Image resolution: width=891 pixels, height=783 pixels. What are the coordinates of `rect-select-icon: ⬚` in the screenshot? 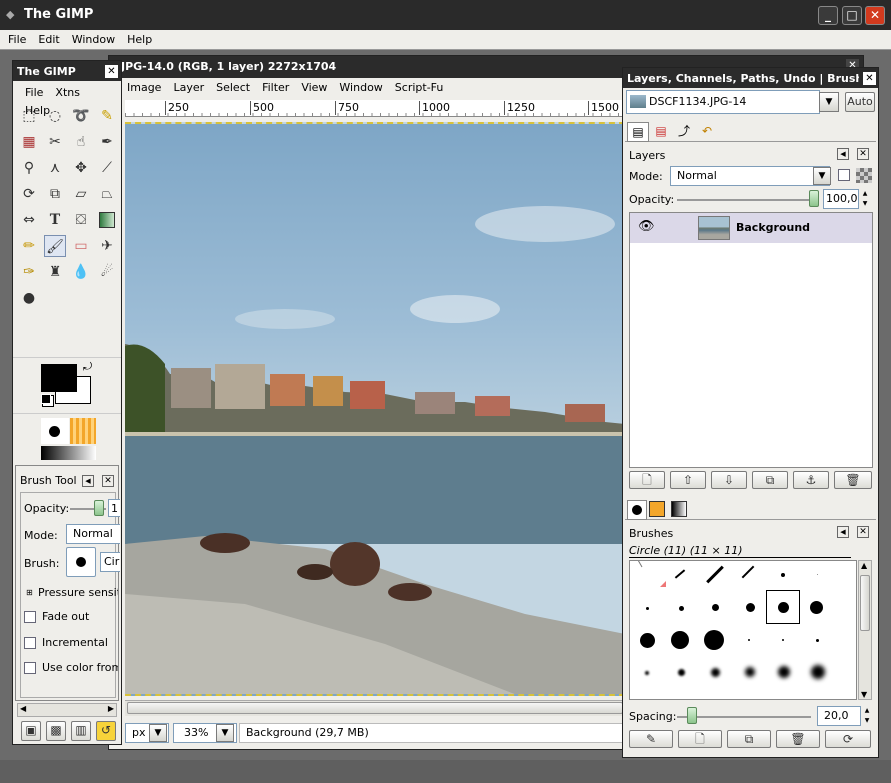 It's located at (29, 116).